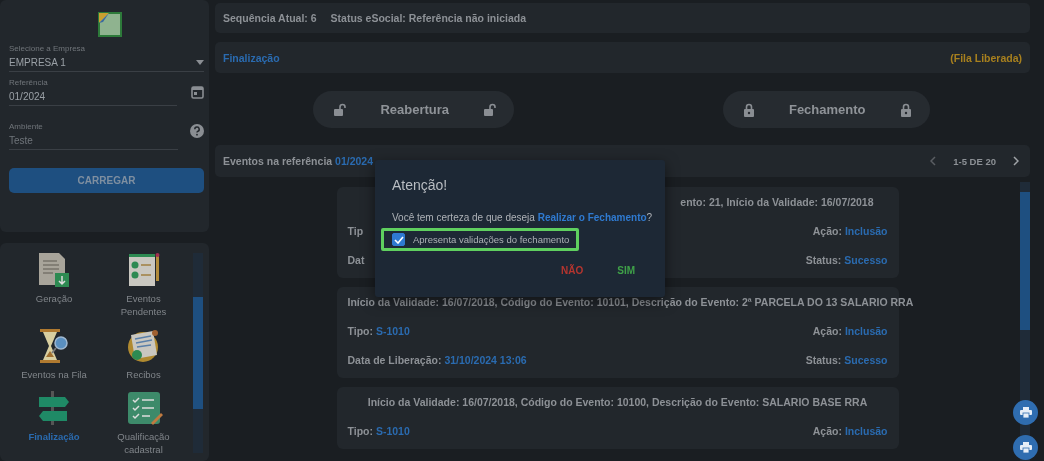  What do you see at coordinates (974, 161) in the screenshot?
I see `pagination-text: 1-5 DE 20` at bounding box center [974, 161].